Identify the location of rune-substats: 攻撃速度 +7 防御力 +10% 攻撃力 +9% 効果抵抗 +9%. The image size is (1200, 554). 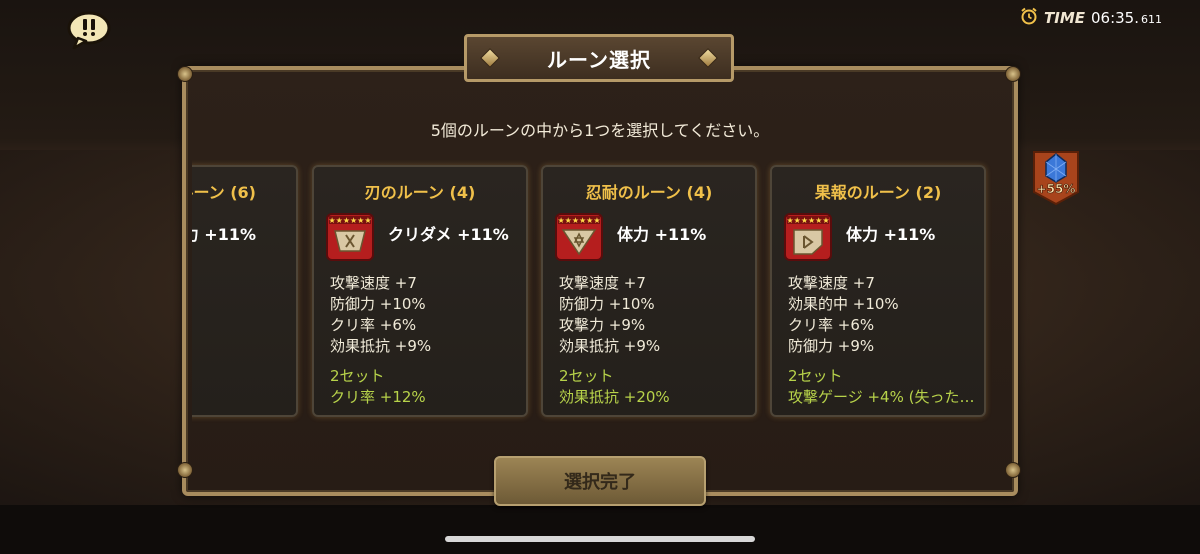
(609, 315).